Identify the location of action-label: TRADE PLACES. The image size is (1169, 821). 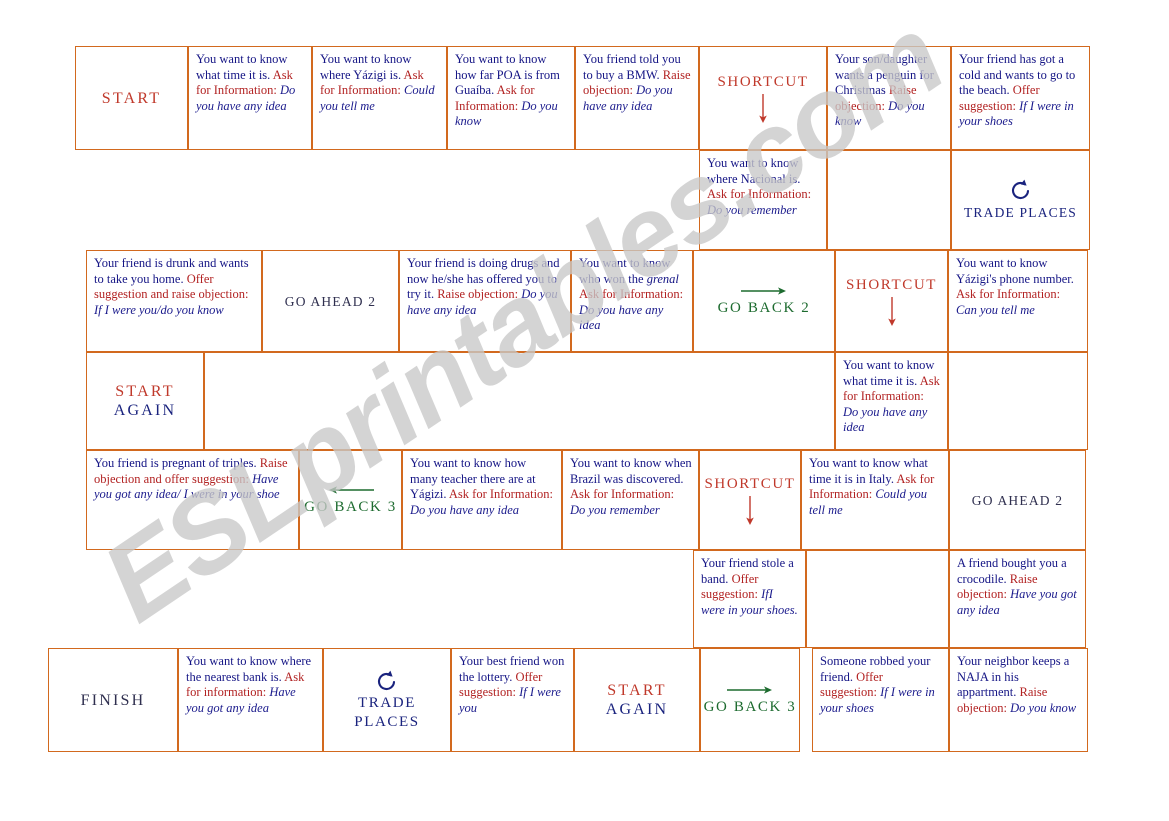
(1020, 212).